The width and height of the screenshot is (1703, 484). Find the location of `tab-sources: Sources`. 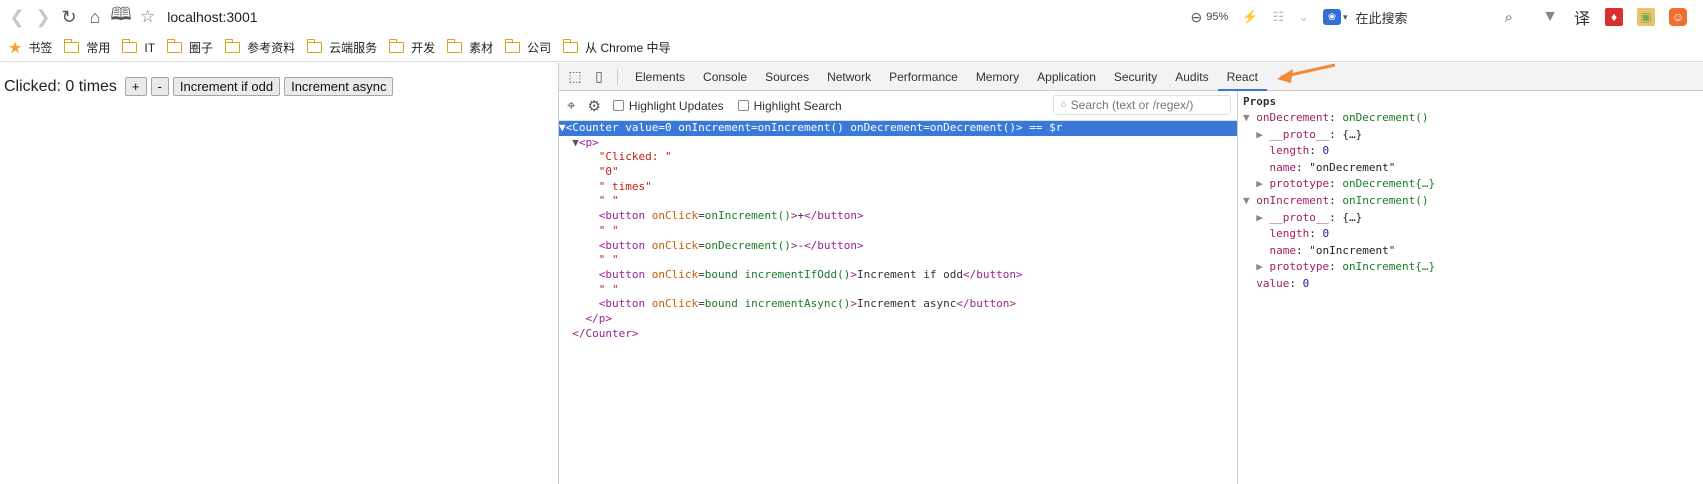

tab-sources: Sources is located at coordinates (787, 77).